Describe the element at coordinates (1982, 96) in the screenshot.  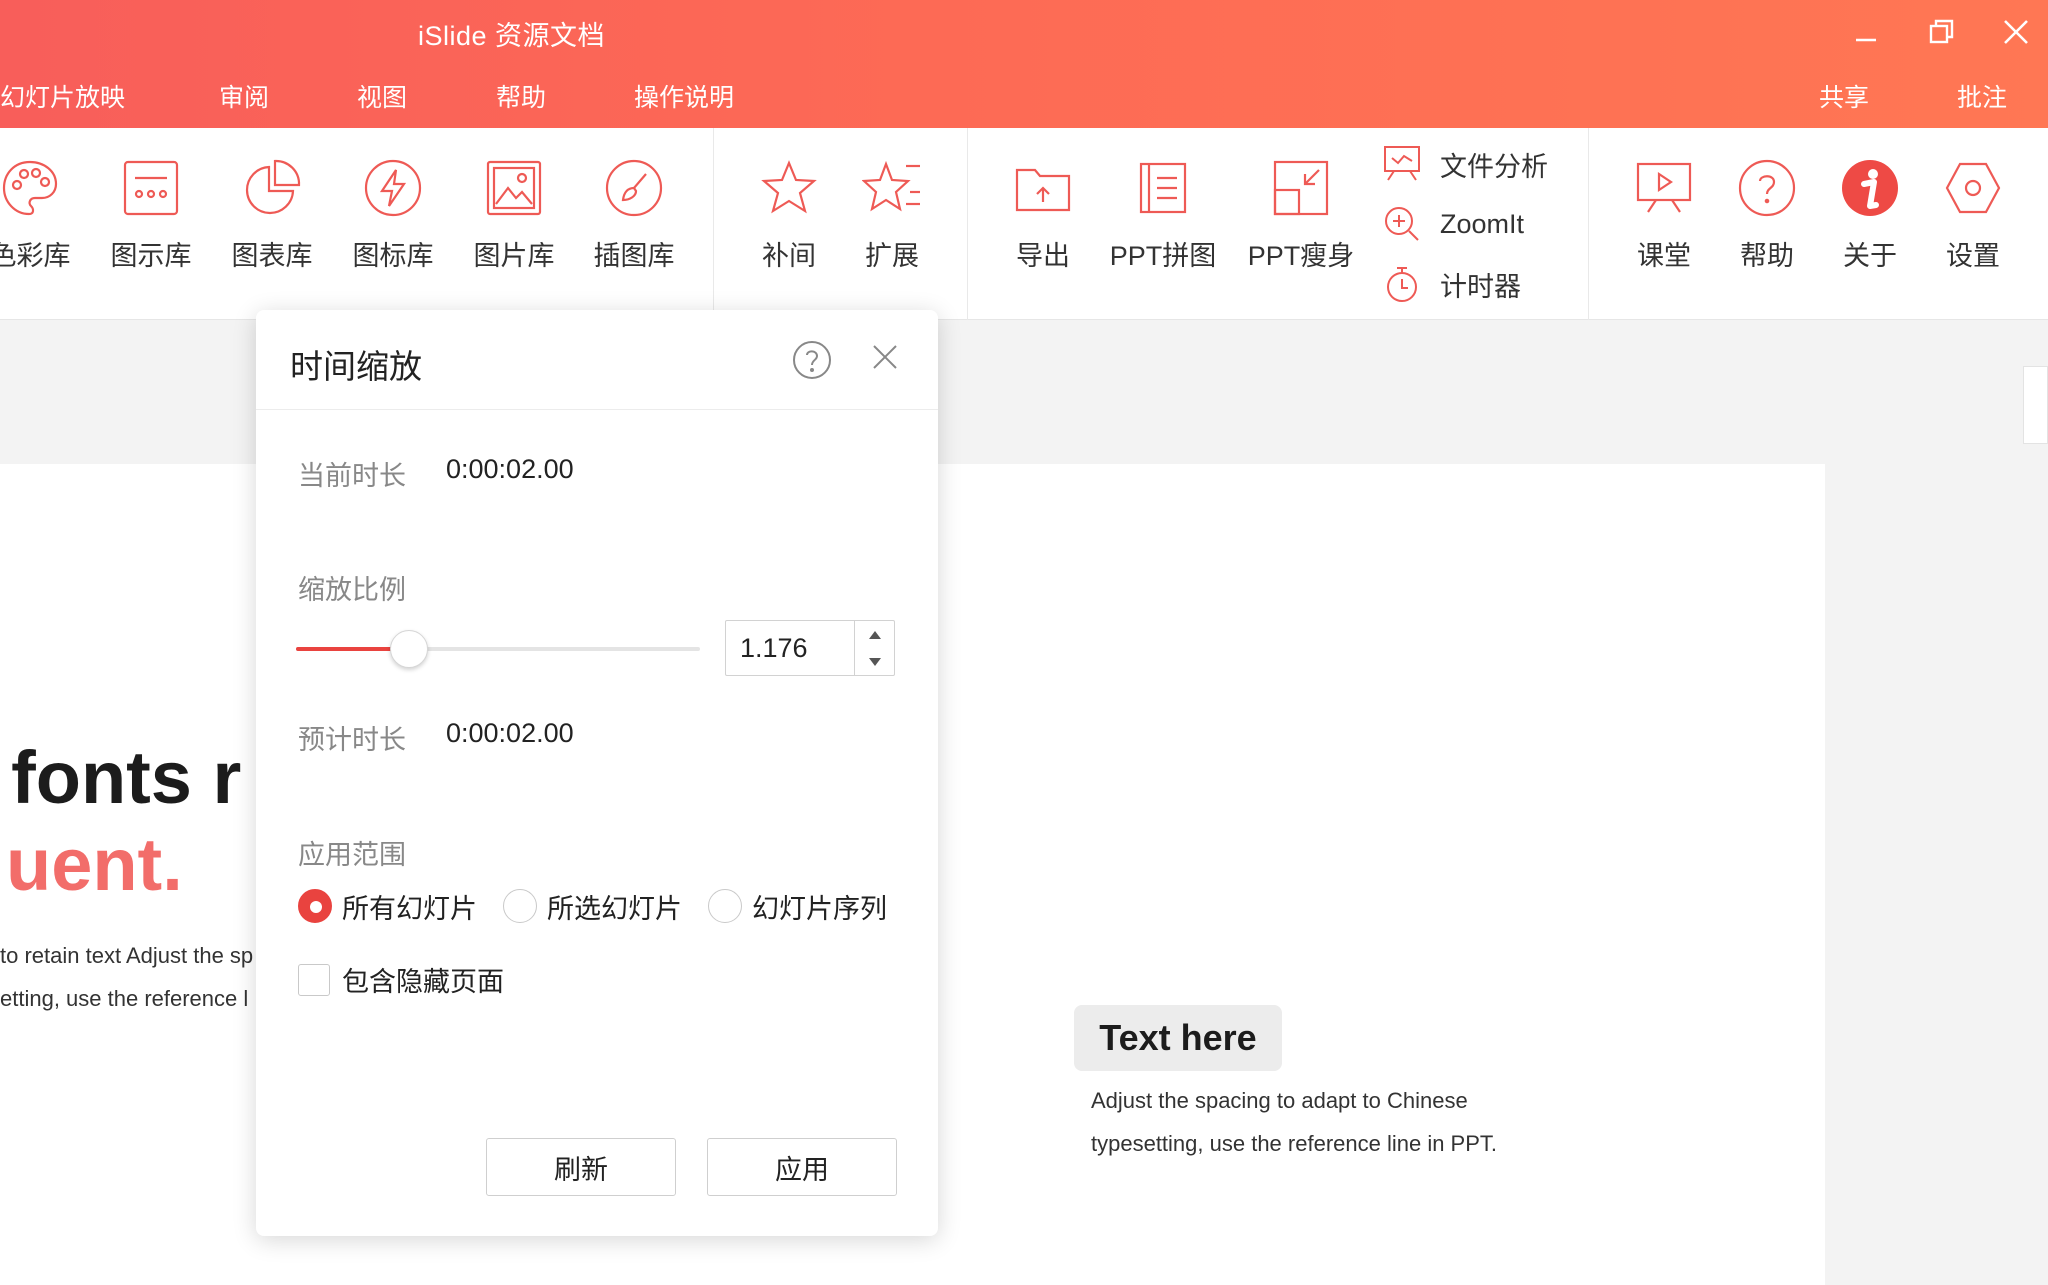
I see `menu-comments: 批注` at that location.